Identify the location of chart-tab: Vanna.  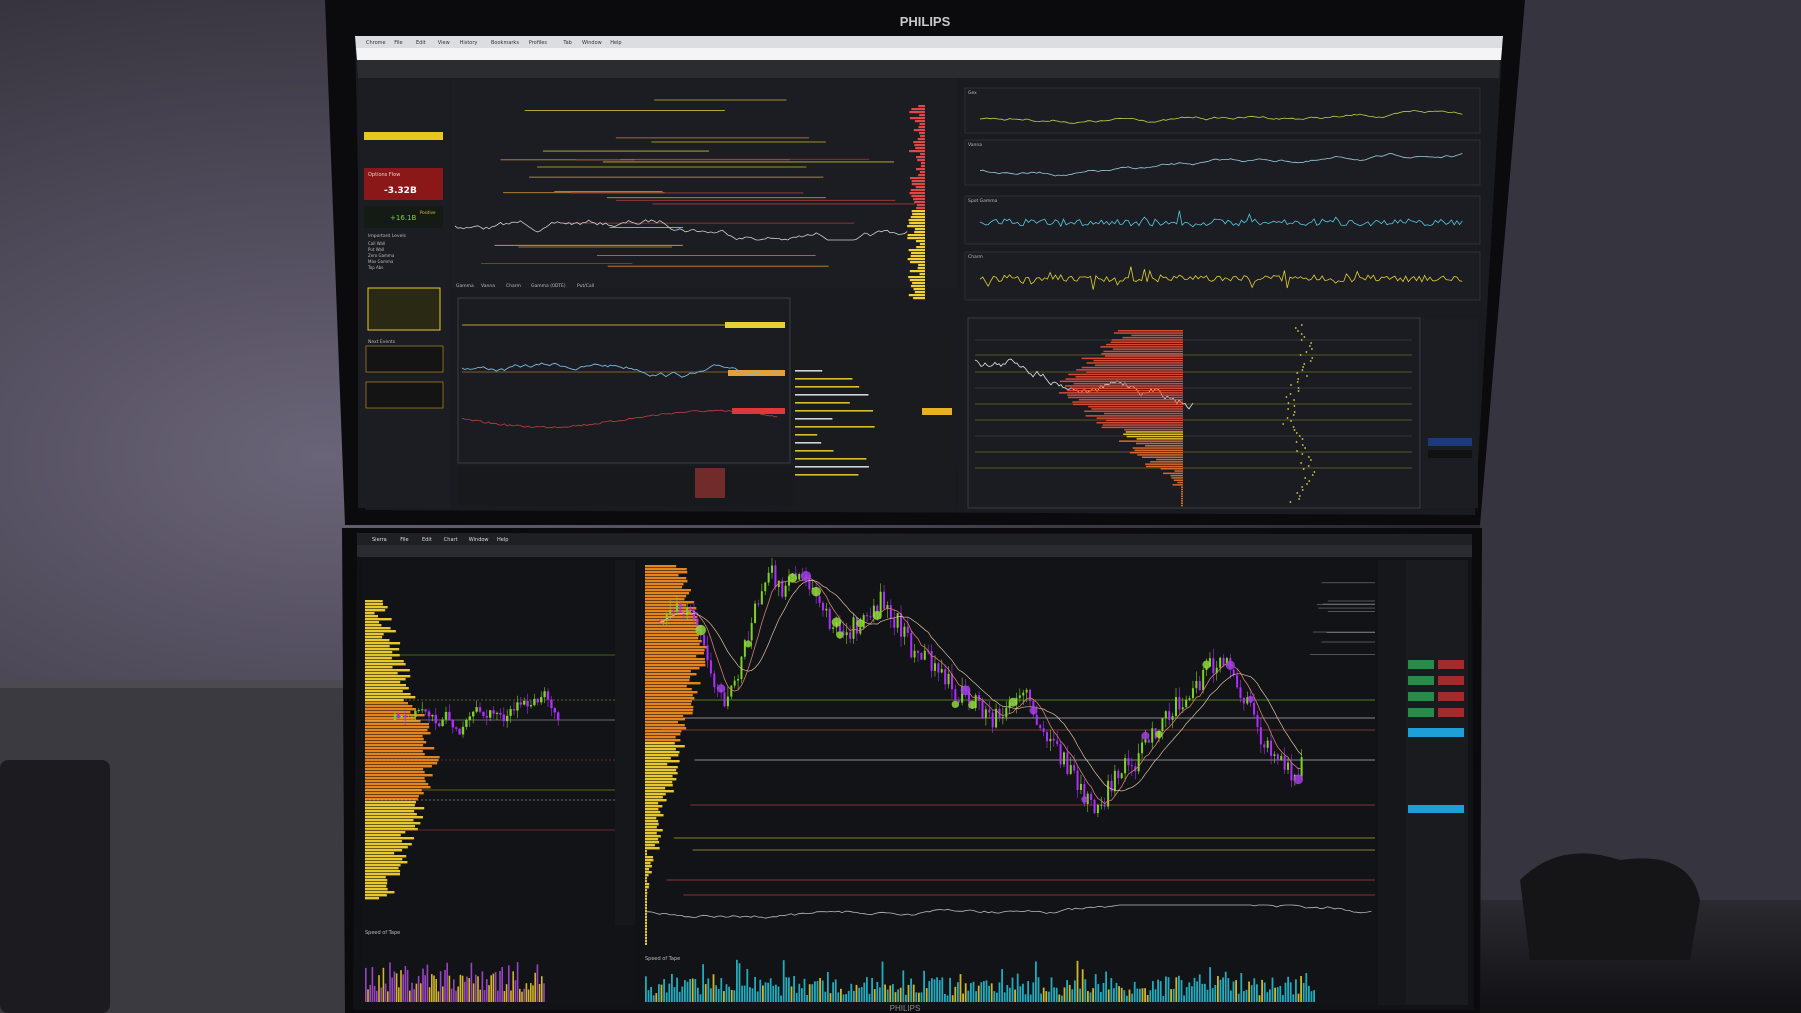
(488, 286).